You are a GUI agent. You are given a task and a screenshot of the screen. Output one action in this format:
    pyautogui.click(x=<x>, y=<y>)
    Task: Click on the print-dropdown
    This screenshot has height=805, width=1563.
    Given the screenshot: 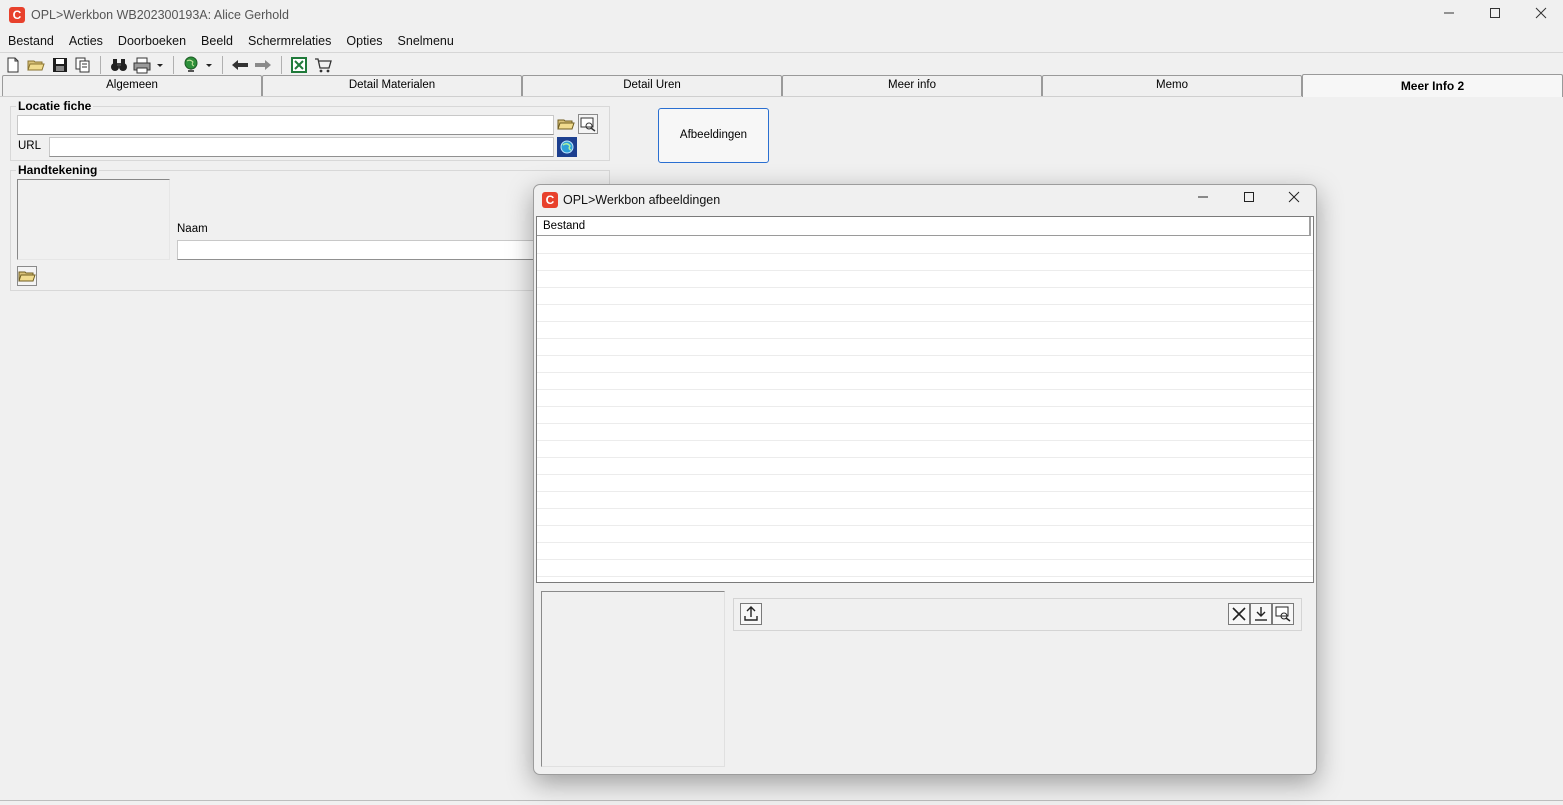 What is the action you would take?
    pyautogui.click(x=160, y=65)
    